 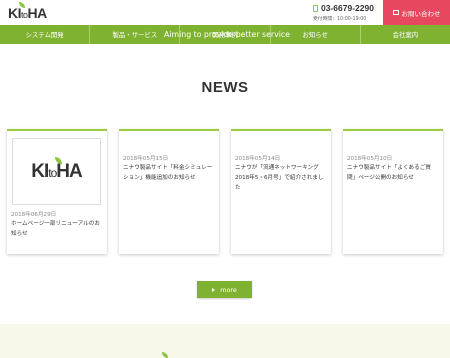 I want to click on nav-label: 製品・サービス, so click(x=135, y=35).